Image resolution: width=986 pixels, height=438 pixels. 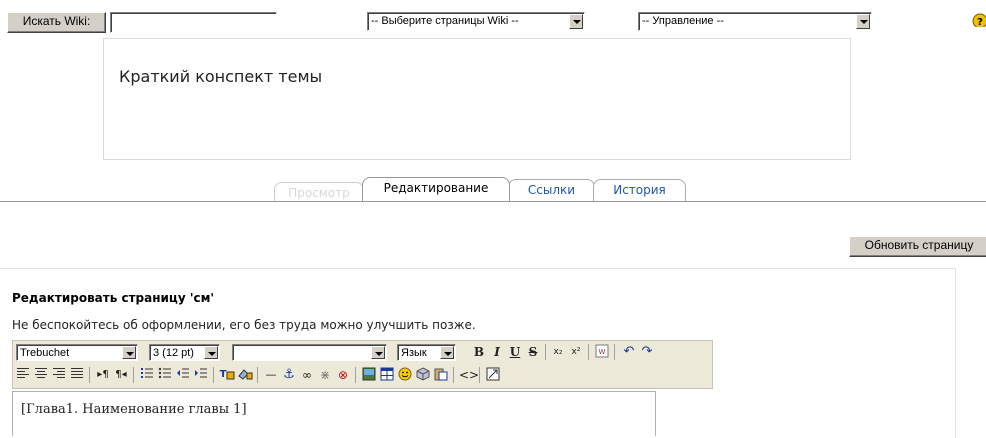 What do you see at coordinates (325, 375) in the screenshot?
I see `unlink-icon: ⋇` at bounding box center [325, 375].